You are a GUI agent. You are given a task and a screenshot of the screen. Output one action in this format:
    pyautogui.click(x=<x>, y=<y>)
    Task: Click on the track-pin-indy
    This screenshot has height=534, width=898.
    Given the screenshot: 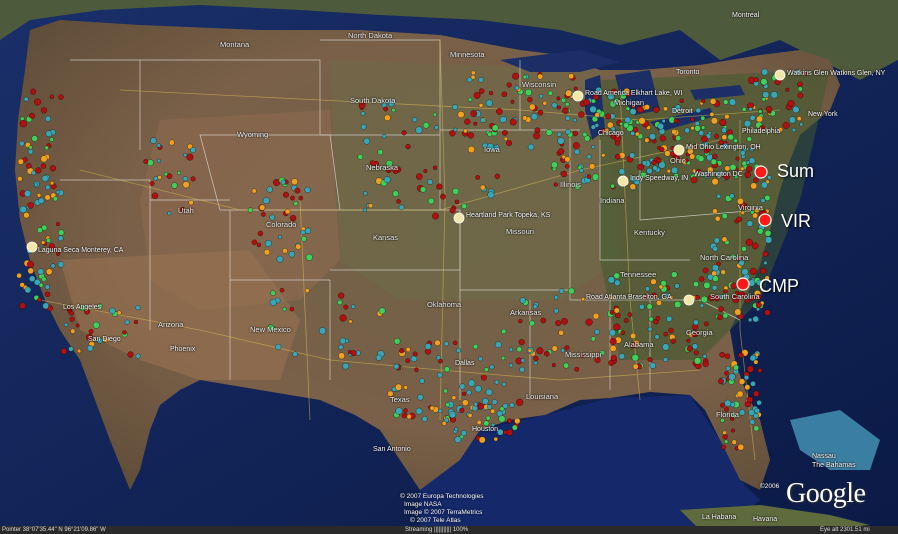 What is the action you would take?
    pyautogui.click(x=623, y=181)
    